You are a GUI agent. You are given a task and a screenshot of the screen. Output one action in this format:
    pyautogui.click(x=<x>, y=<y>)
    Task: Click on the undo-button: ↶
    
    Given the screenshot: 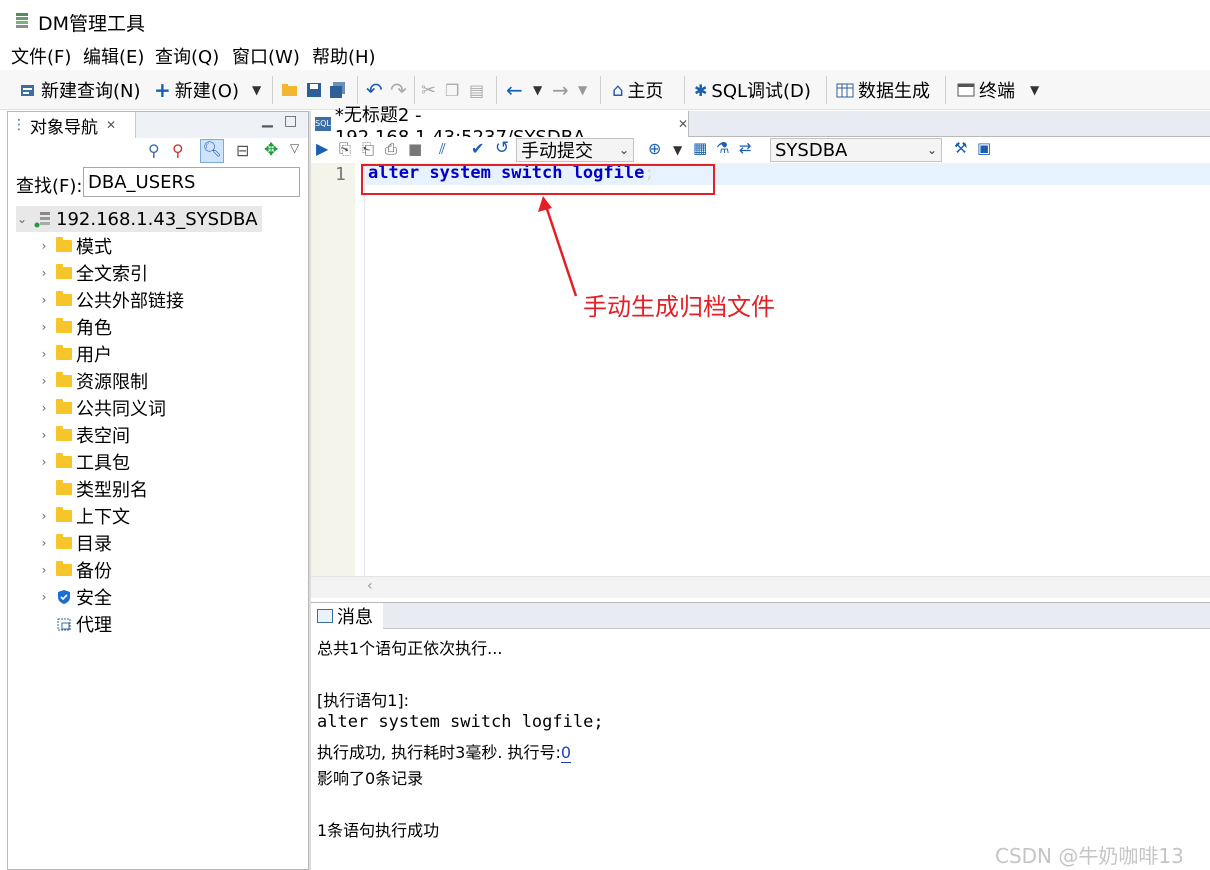 What is the action you would take?
    pyautogui.click(x=374, y=90)
    